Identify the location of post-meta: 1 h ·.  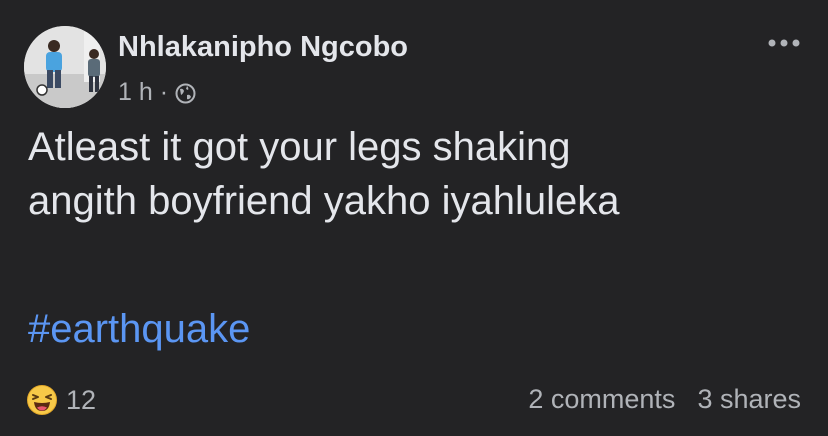
(157, 92).